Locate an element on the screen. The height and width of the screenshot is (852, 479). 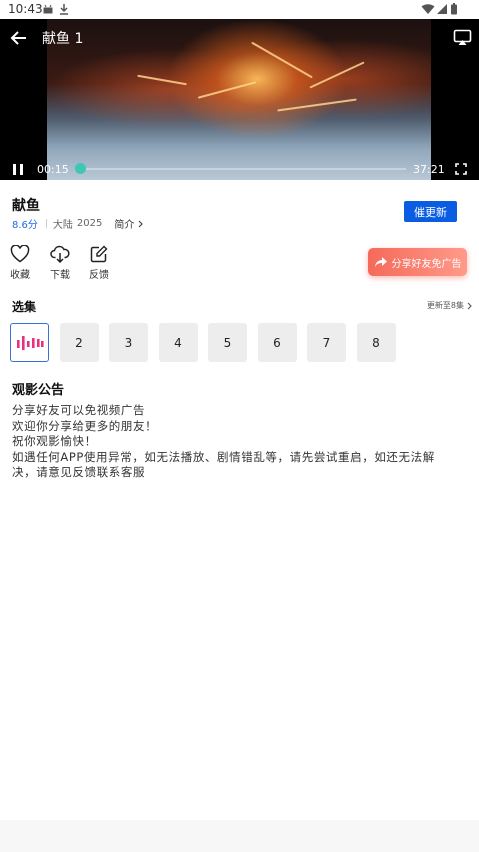
meta-divider is located at coordinates (46, 223).